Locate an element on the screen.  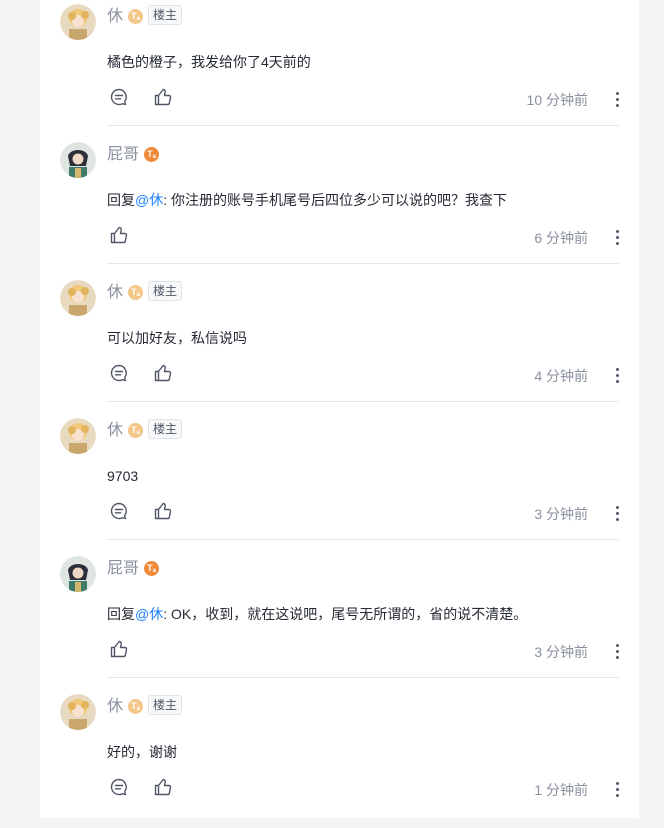
comment-text: 橘色的橙子，我发给你了4天前的 is located at coordinates (209, 62).